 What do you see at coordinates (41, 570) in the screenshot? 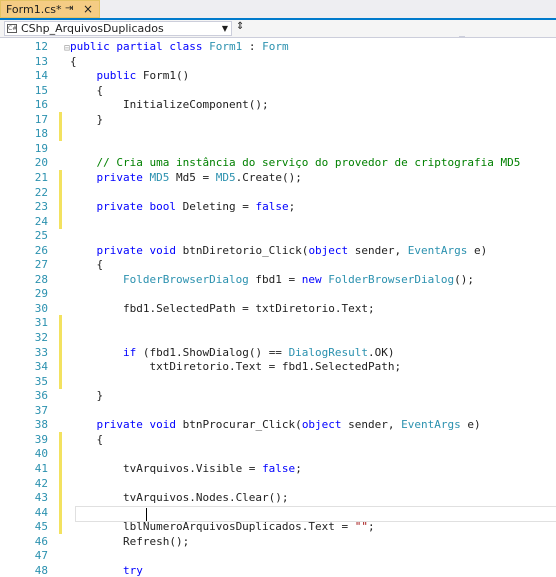
I see `line-number: 48` at bounding box center [41, 570].